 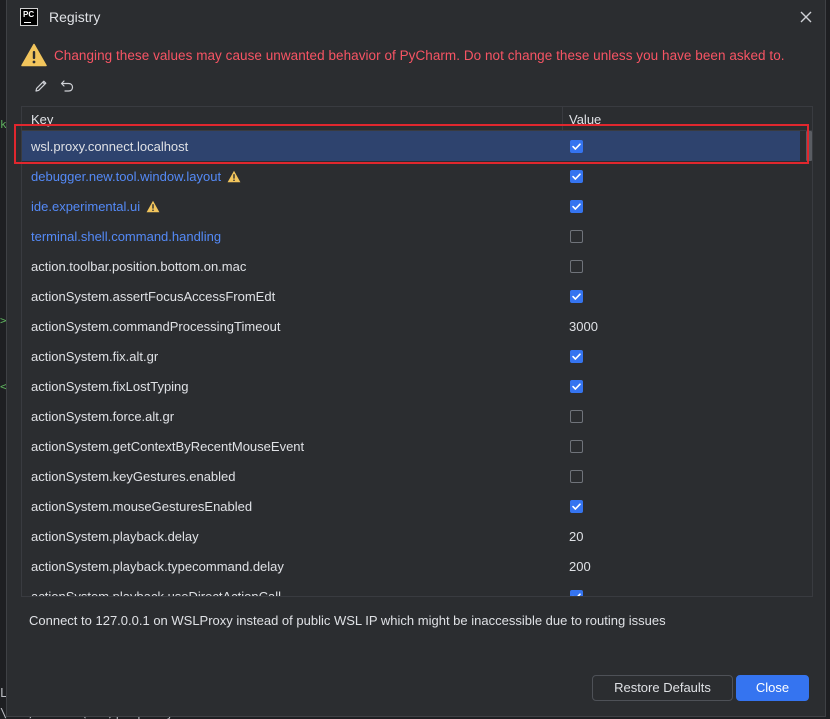 What do you see at coordinates (585, 119) in the screenshot?
I see `column-header-value: Value` at bounding box center [585, 119].